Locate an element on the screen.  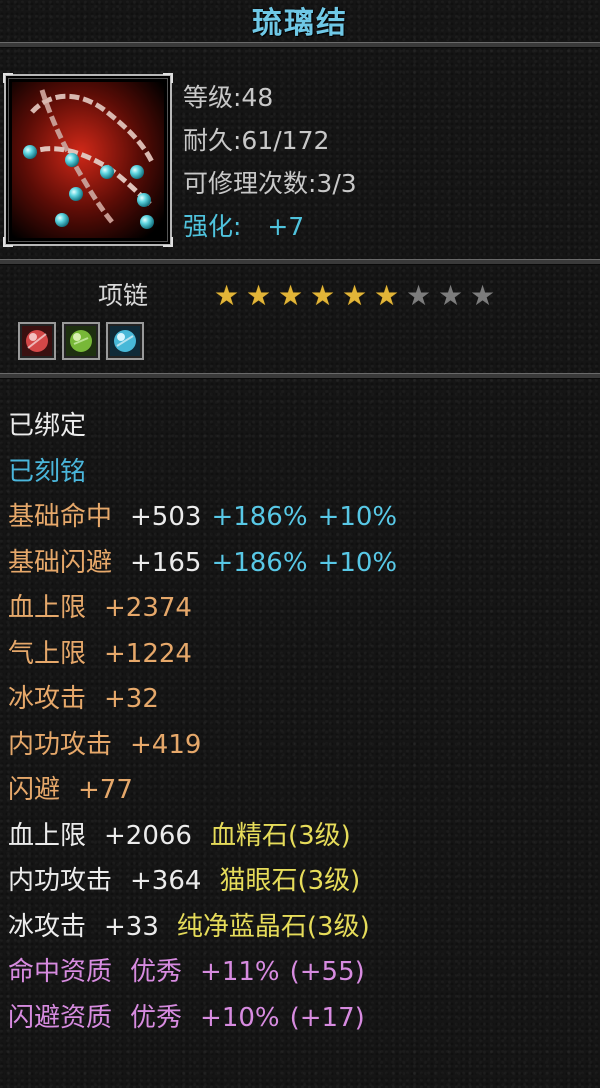
chain-necklace-icon is located at coordinates (88, 160).